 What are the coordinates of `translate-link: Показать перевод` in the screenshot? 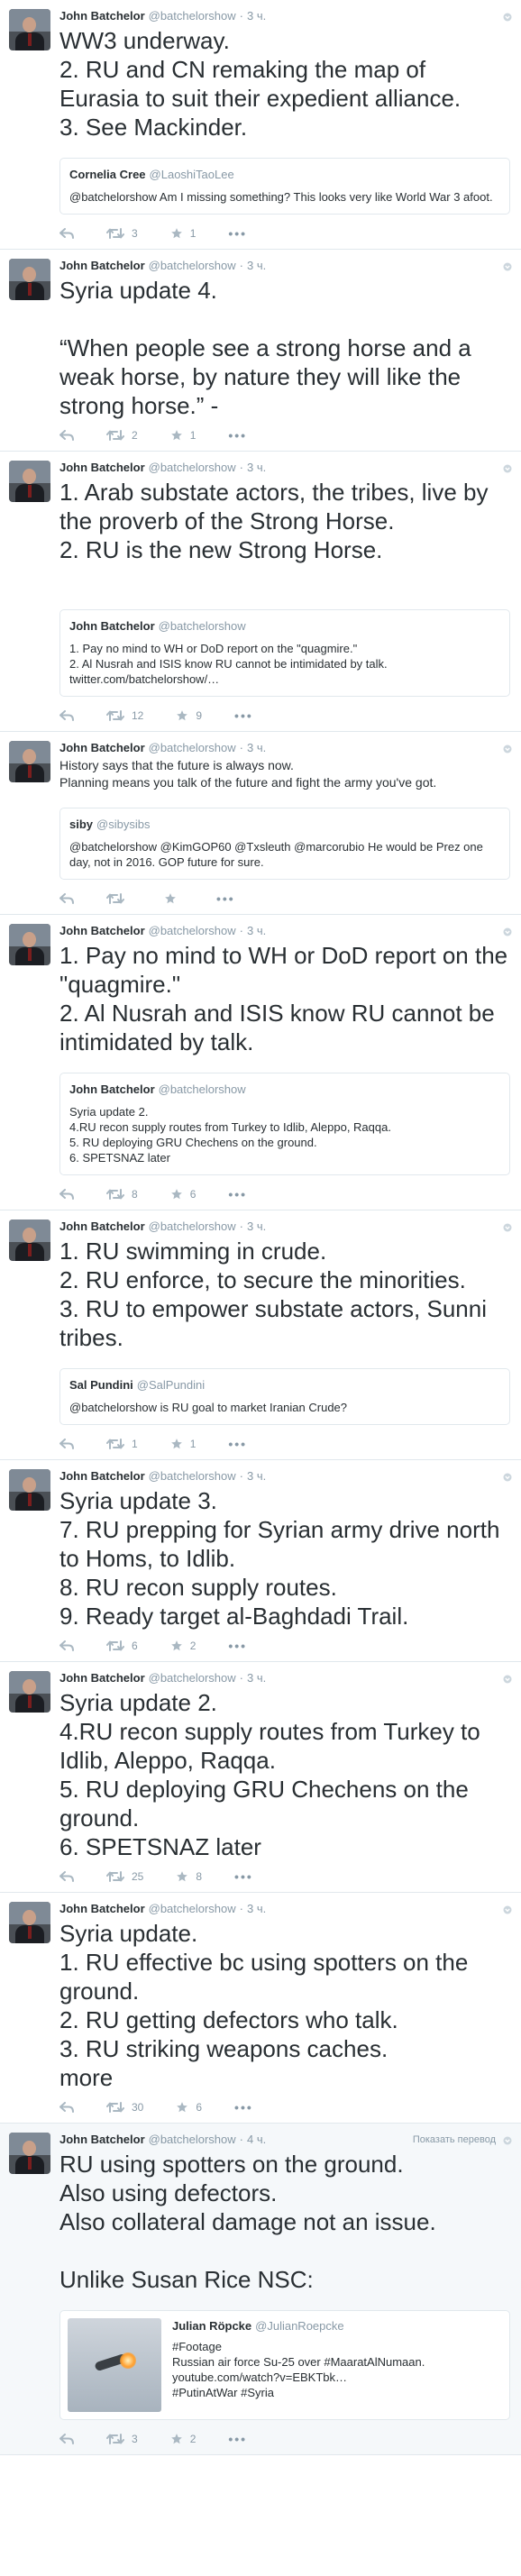 It's located at (454, 2139).